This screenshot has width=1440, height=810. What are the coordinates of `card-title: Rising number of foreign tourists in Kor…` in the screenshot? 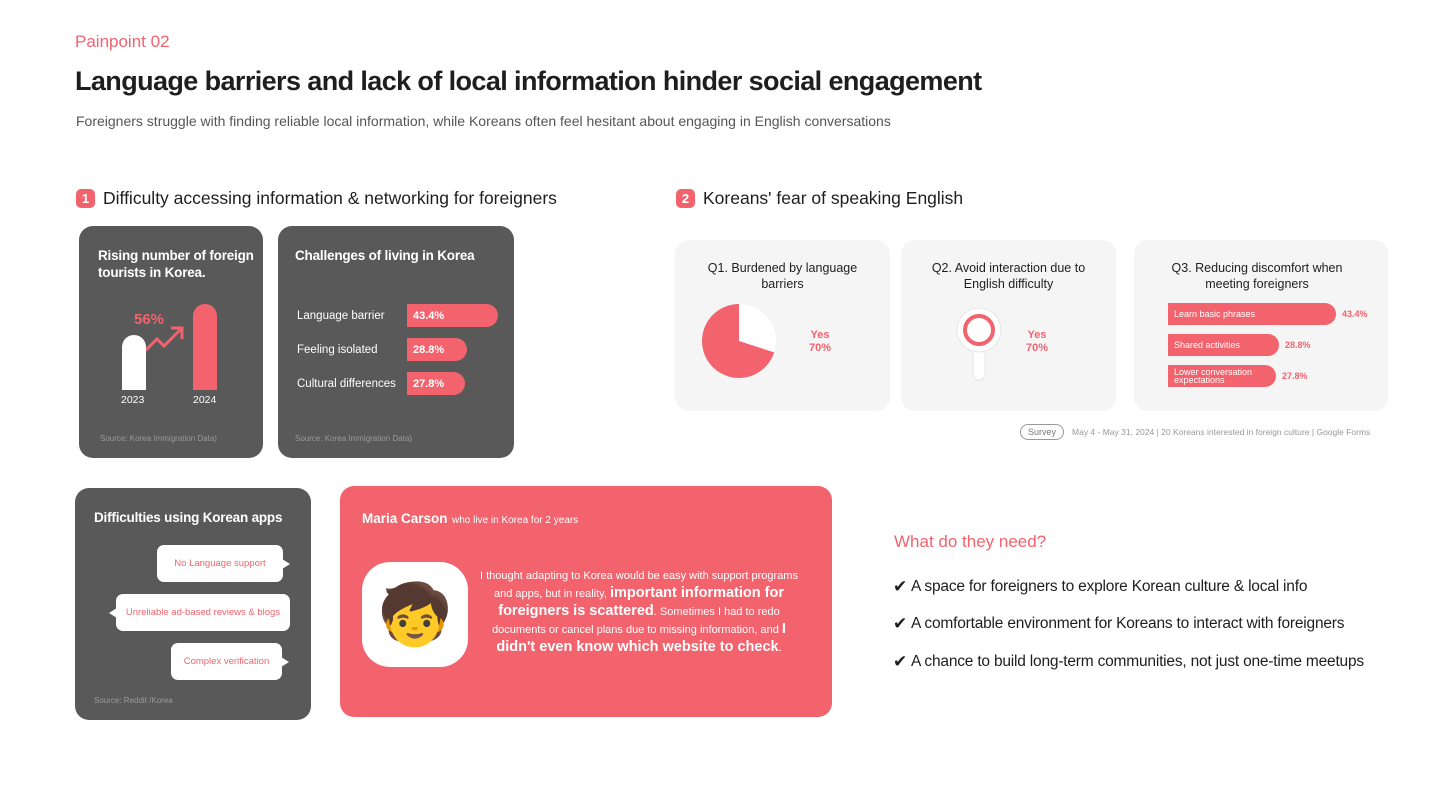 It's located at (176, 264).